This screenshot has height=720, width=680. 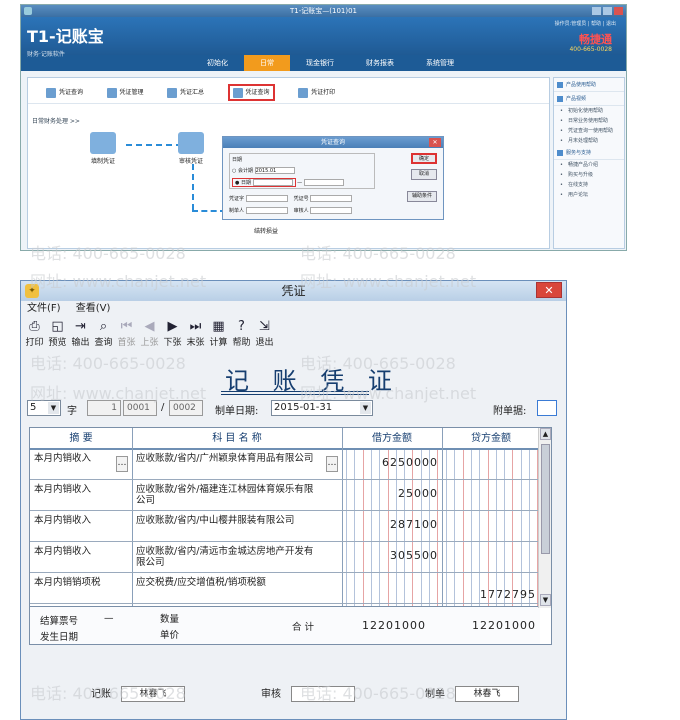 What do you see at coordinates (57, 333) in the screenshot?
I see `tool-button: ◱ 预览` at bounding box center [57, 333].